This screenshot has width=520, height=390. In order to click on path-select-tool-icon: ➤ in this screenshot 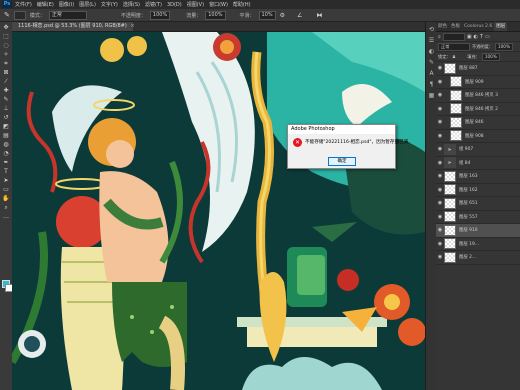, I will do `click(6, 181)`.